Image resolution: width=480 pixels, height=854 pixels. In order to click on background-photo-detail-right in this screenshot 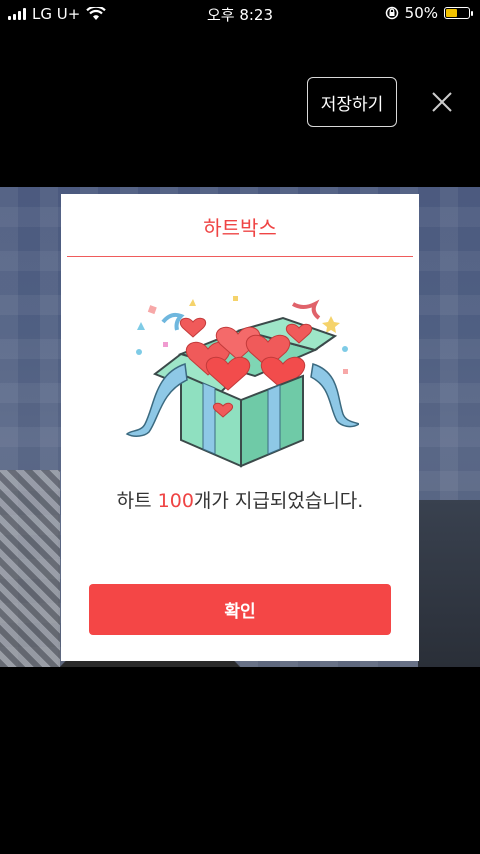, I will do `click(449, 583)`.